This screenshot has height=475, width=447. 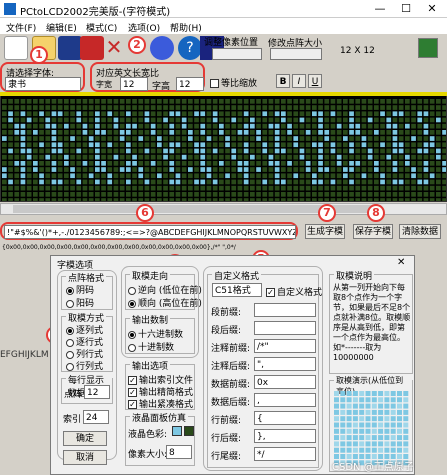 What do you see at coordinates (233, 82) in the screenshot?
I see `scale-checkbox: 等比缩放` at bounding box center [233, 82].